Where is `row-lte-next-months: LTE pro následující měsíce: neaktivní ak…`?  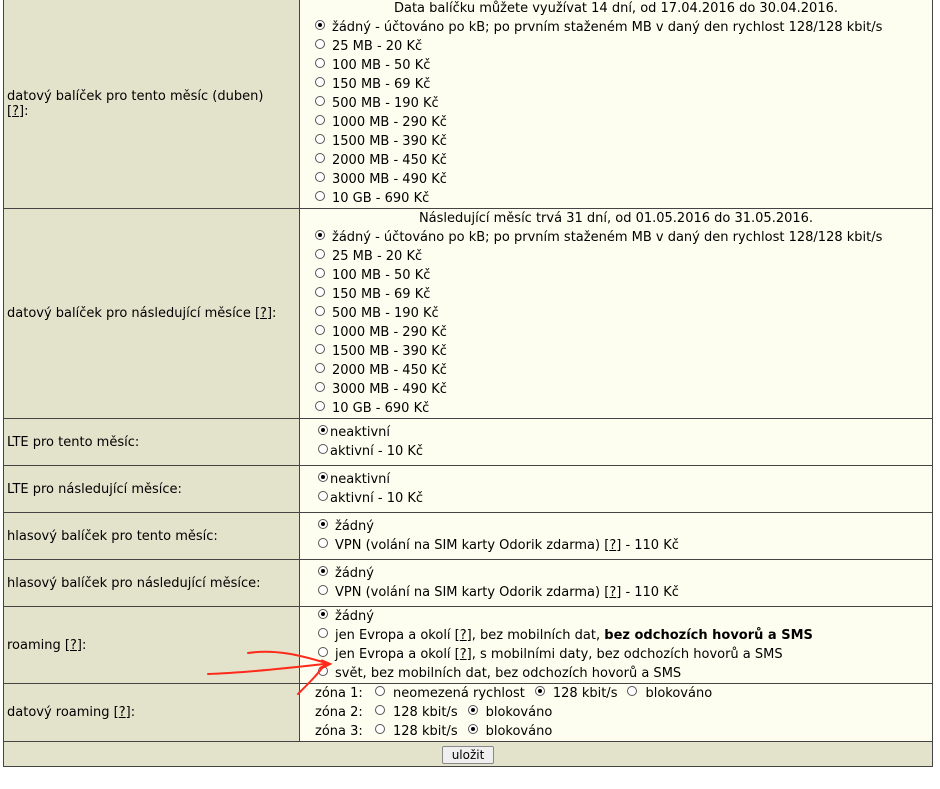
row-lte-next-months: LTE pro následující měsíce: neaktivní ak… is located at coordinates (468, 489).